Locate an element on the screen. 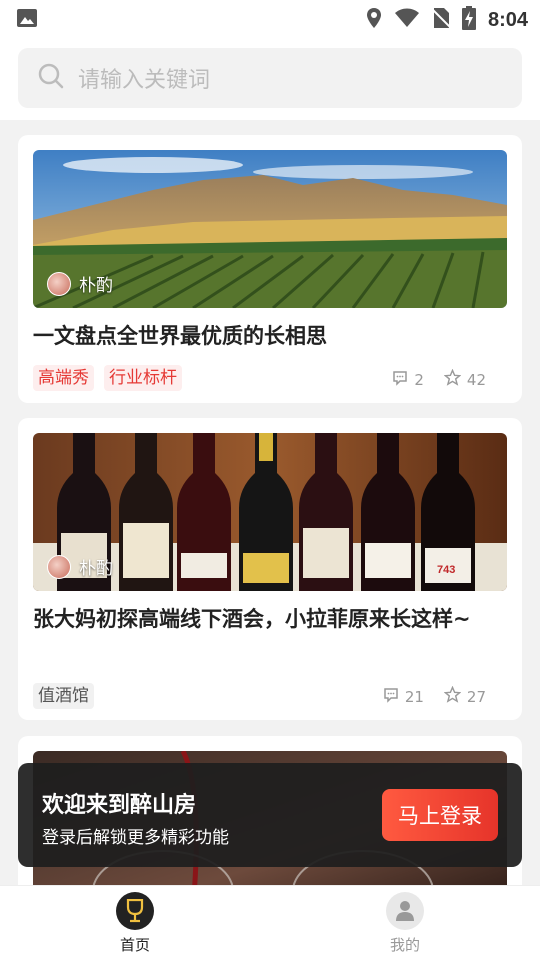 This screenshot has width=540, height=960. tag-list: 值酒馆 is located at coordinates (63, 696).